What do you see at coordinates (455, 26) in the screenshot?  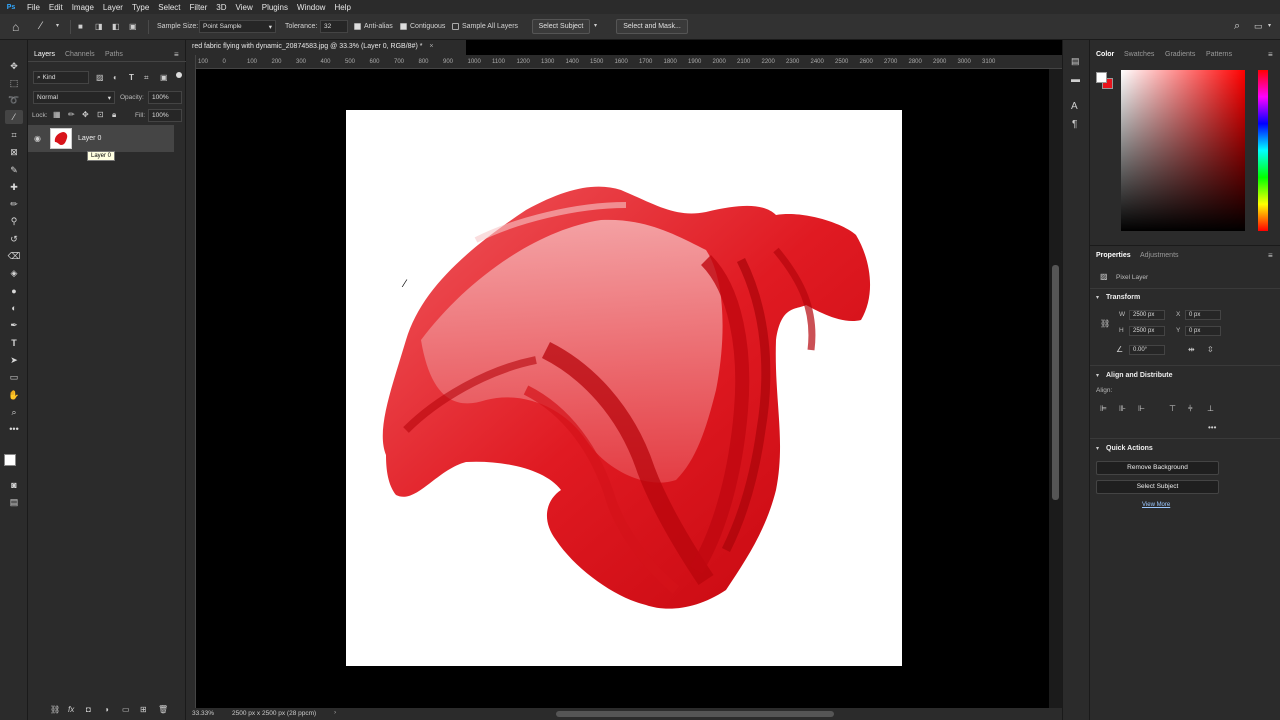 I see `sample-all-layers-checkbox` at bounding box center [455, 26].